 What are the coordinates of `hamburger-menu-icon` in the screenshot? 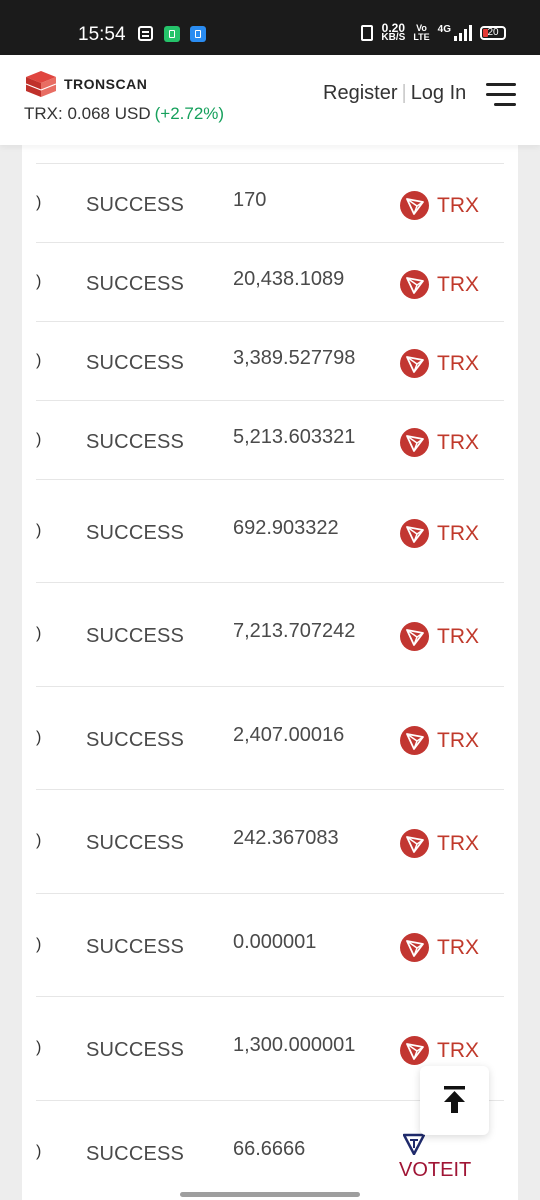 It's located at (501, 95).